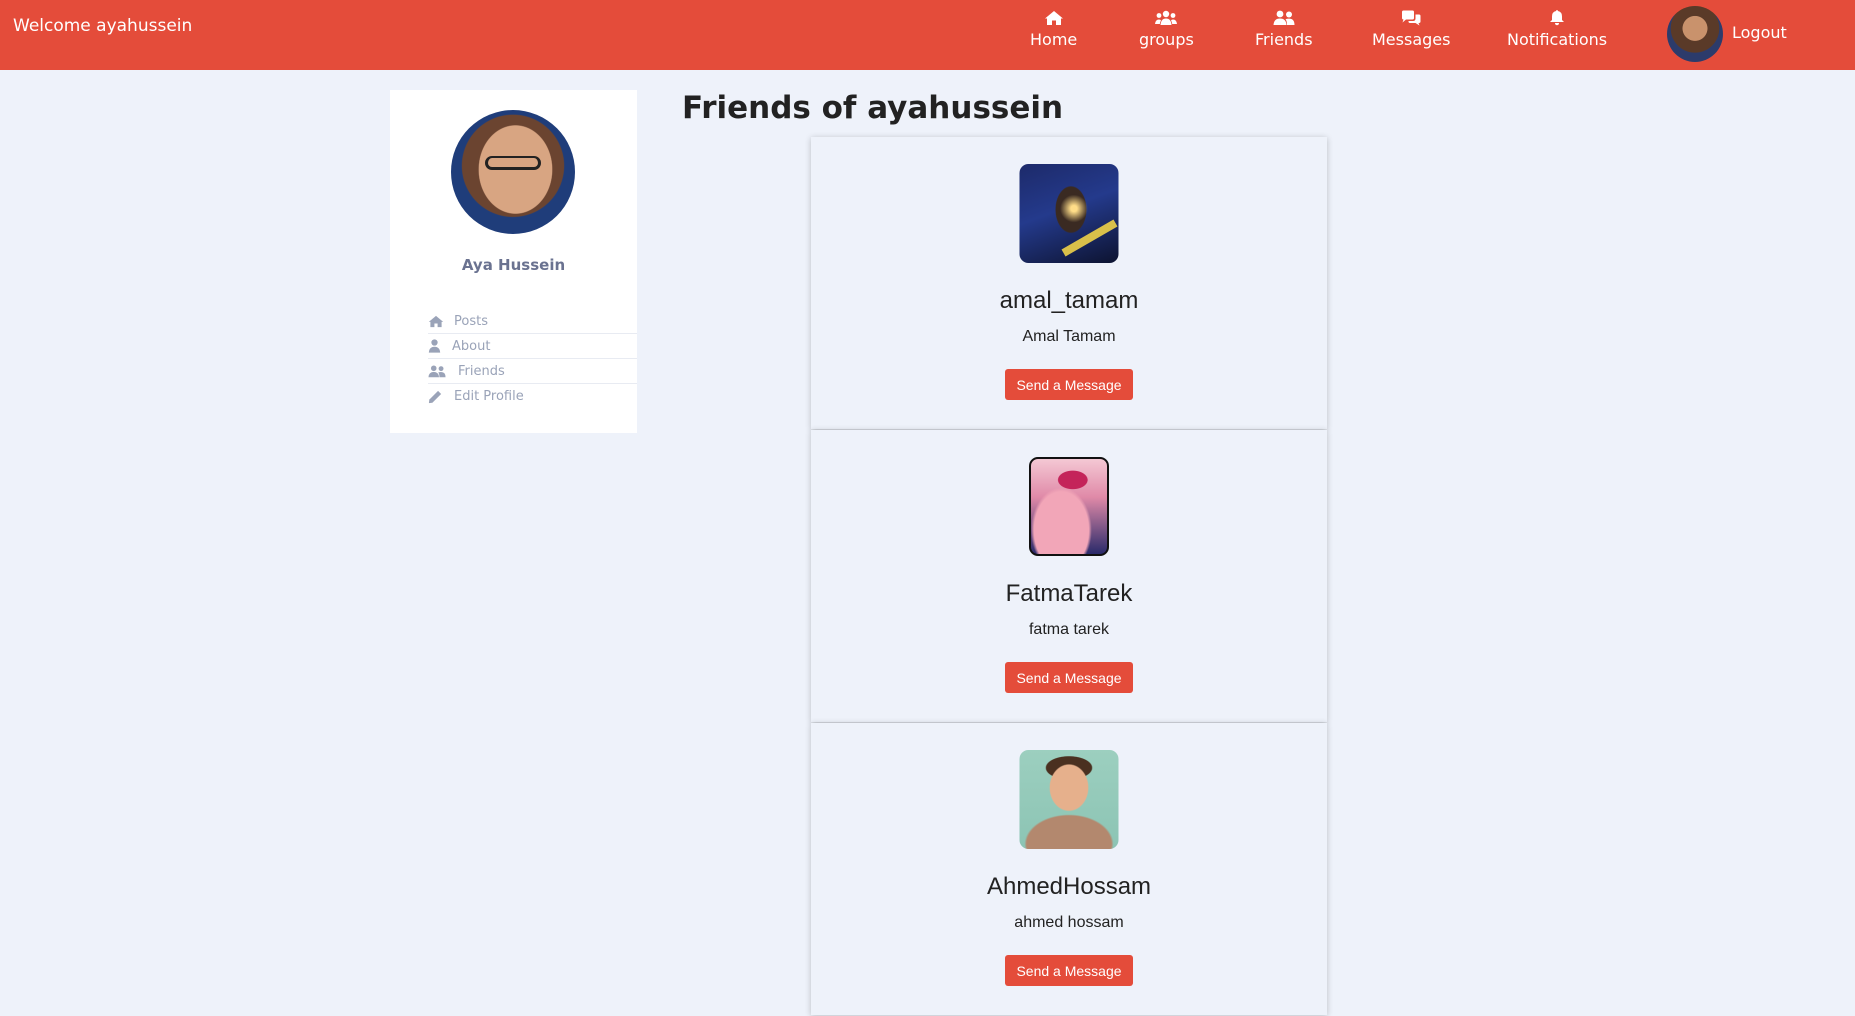 The image size is (1855, 1016). Describe the element at coordinates (532, 346) in the screenshot. I see `sidebar-item-about: About` at that location.